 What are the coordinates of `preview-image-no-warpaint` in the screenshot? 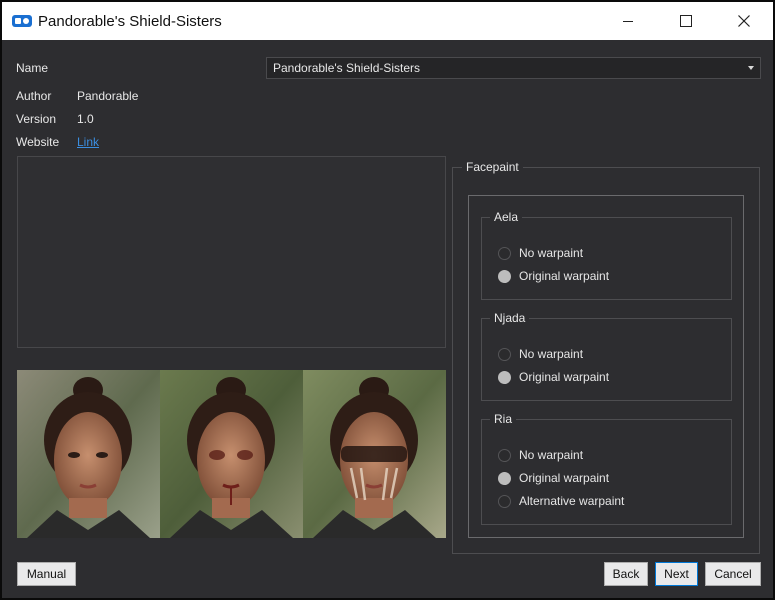 It's located at (88, 454).